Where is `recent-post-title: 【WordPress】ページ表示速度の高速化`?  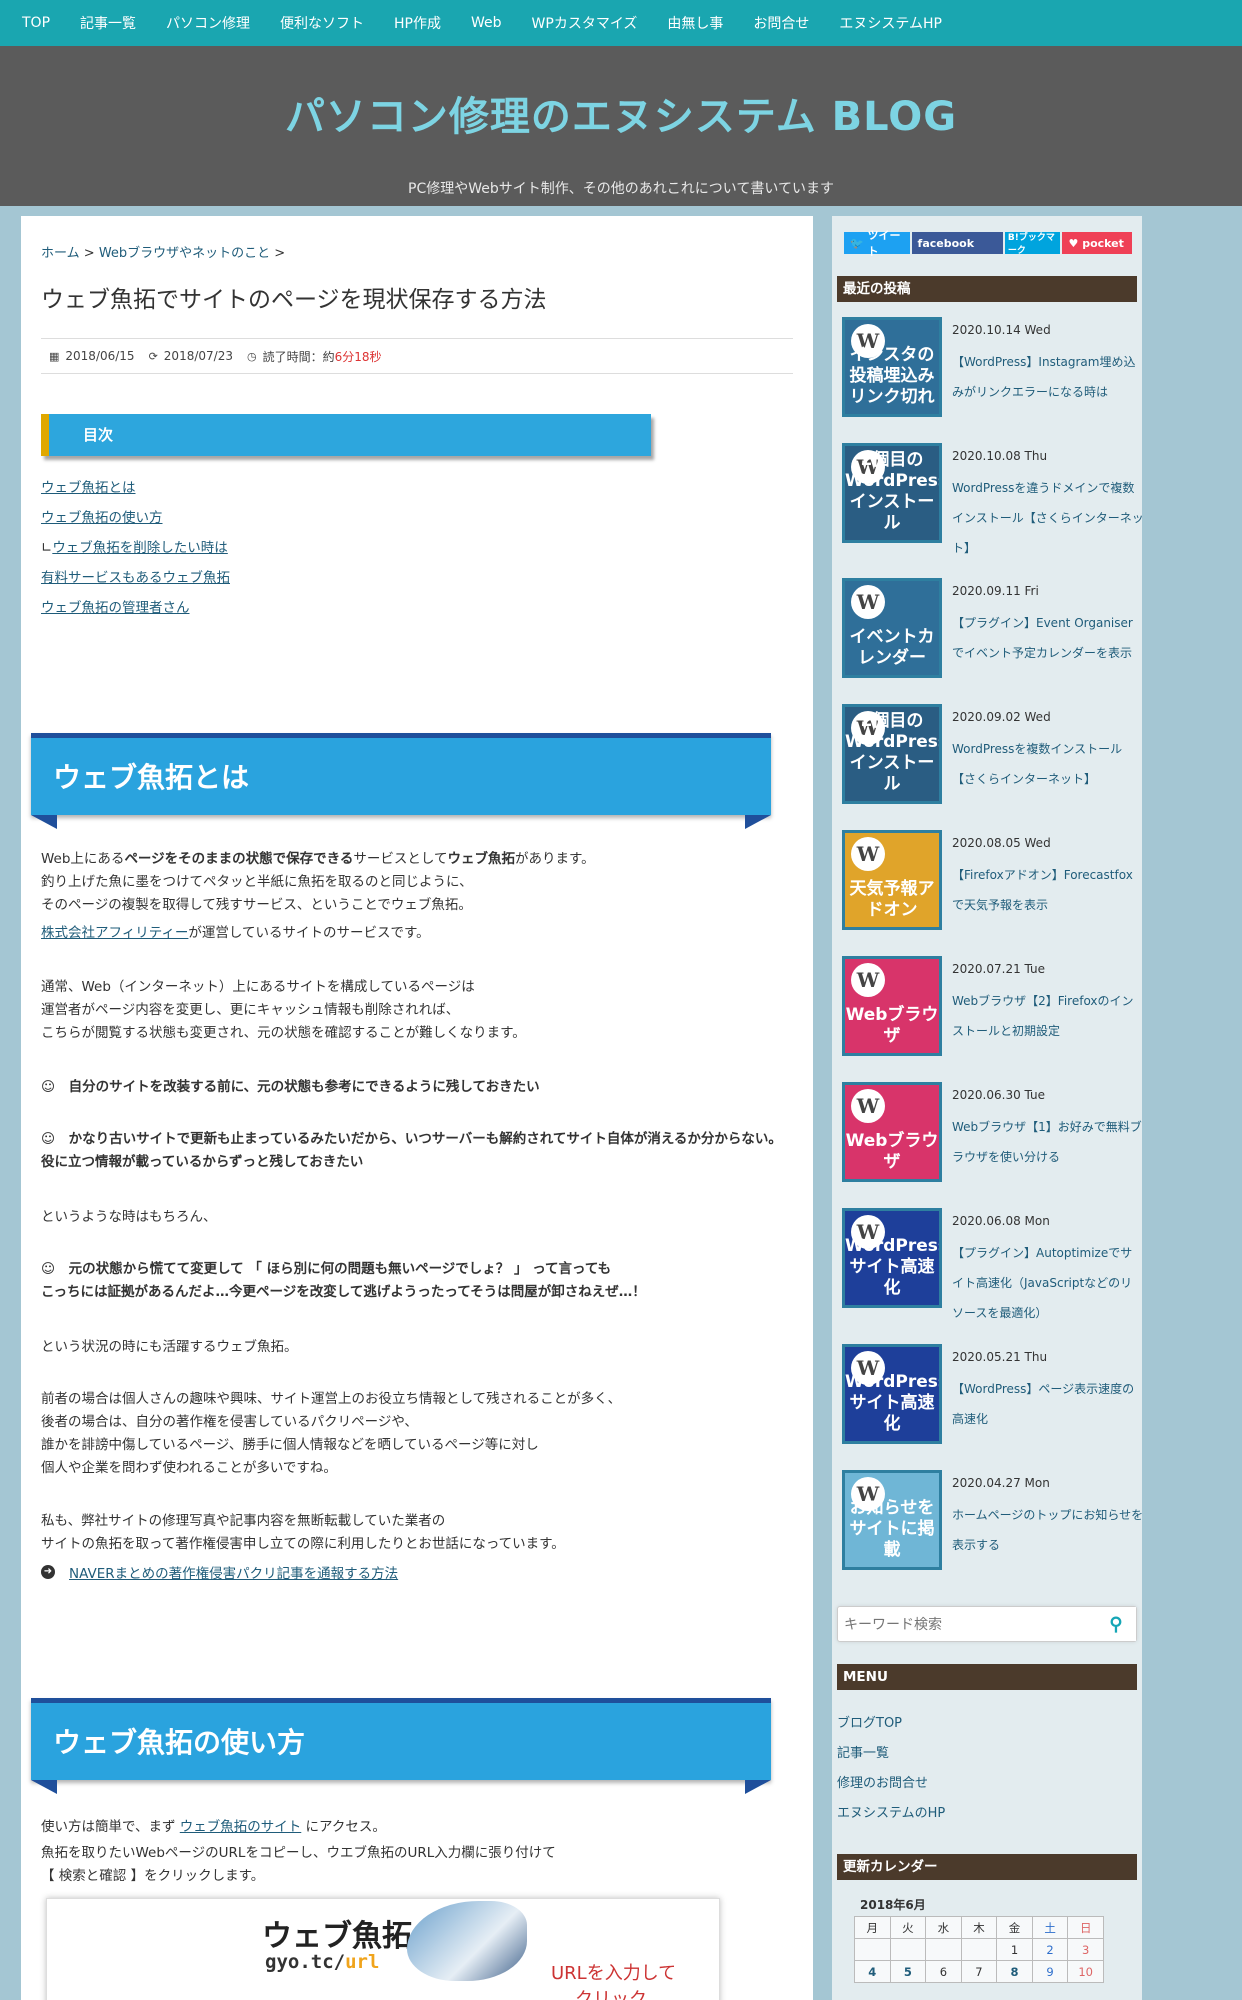 recent-post-title: 【WordPress】ページ表示速度の高速化 is located at coordinates (1047, 1404).